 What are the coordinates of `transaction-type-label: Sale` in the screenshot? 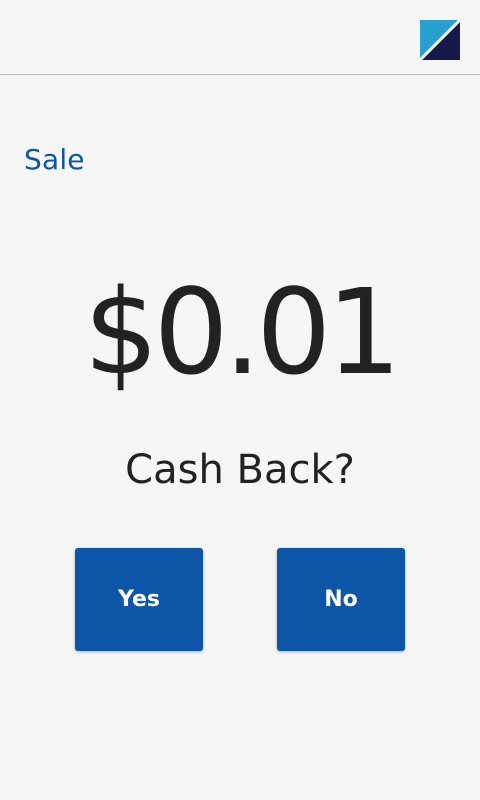 It's located at (54, 159).